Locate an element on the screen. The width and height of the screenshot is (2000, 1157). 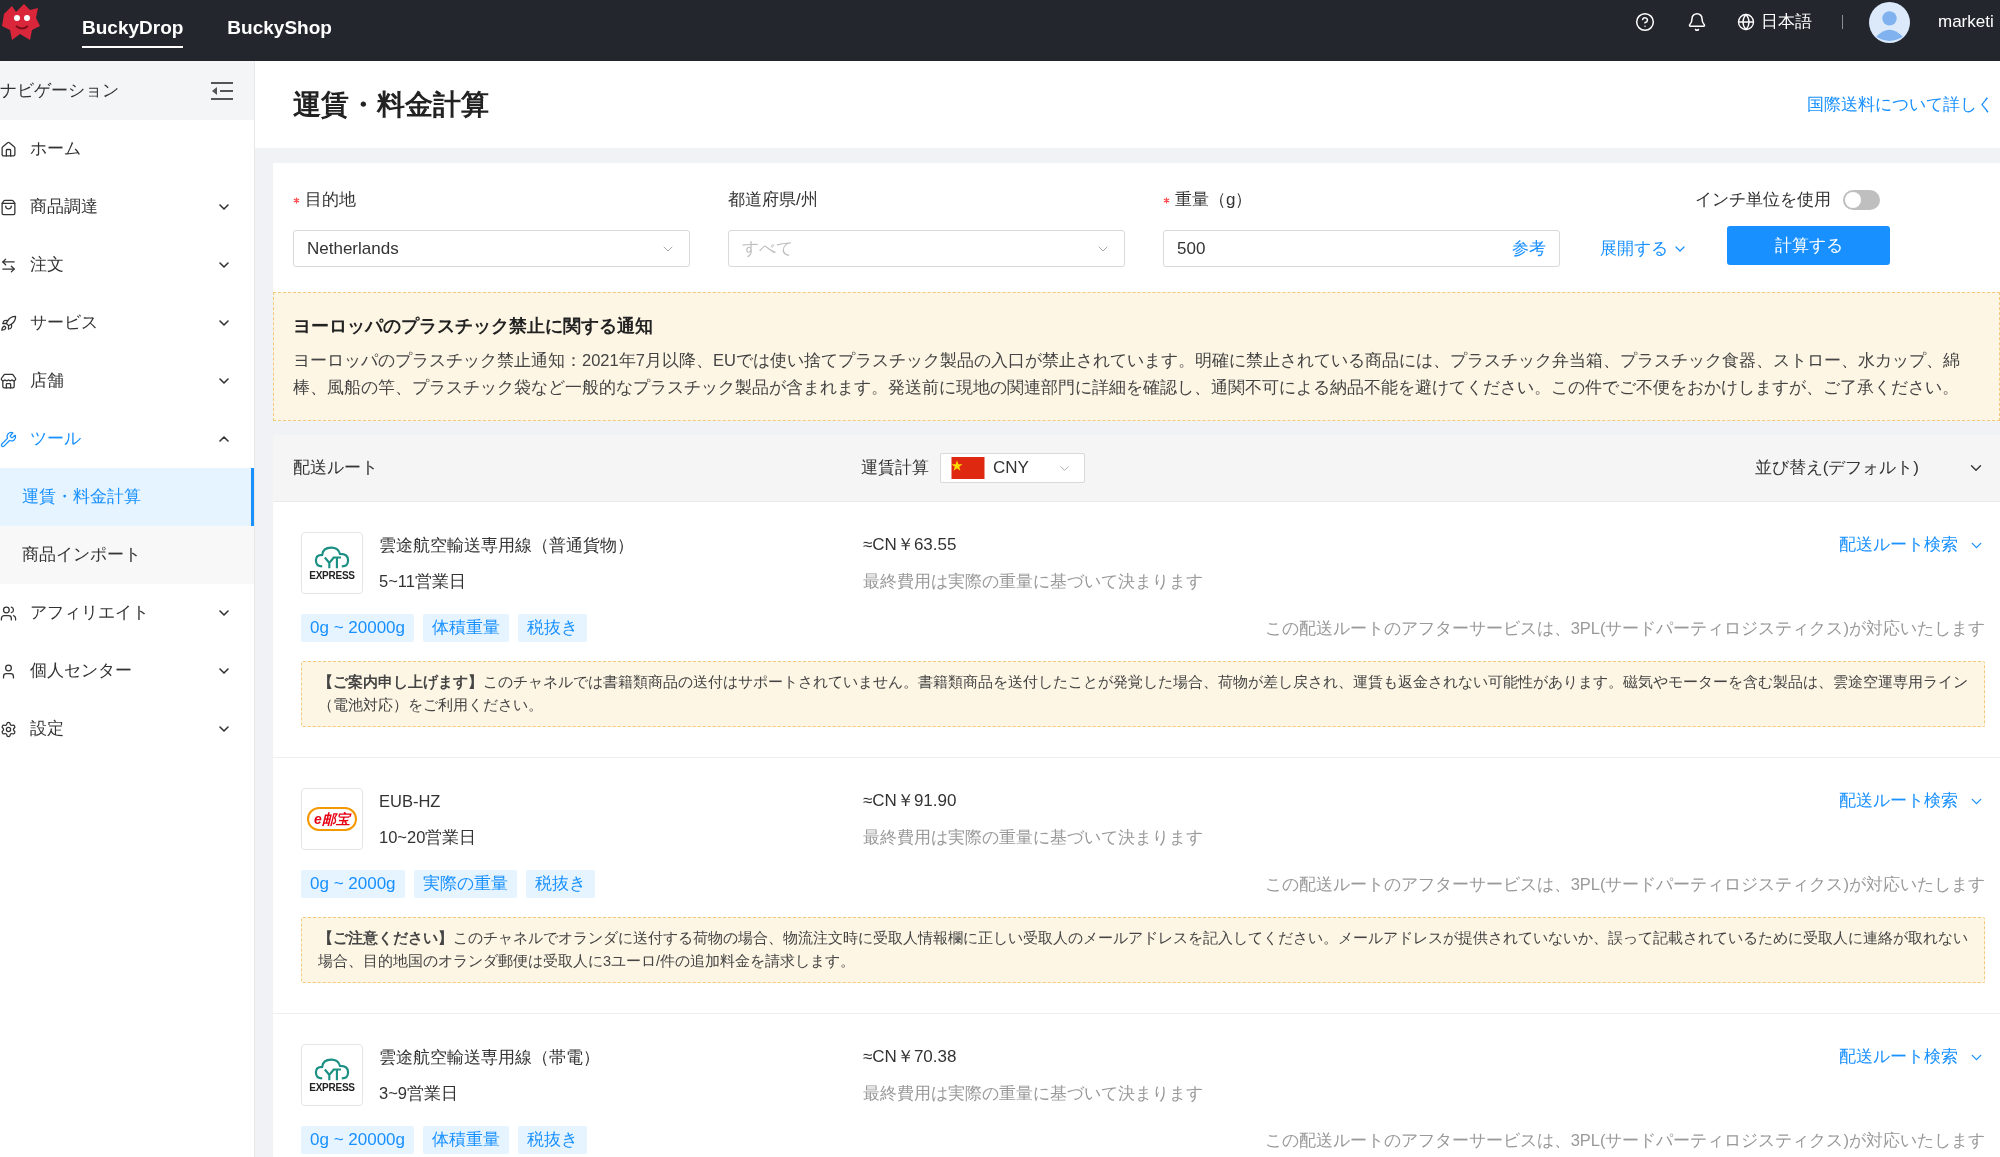
route-name: 雲途航空輸送専用線（普通貨物） is located at coordinates (507, 545).